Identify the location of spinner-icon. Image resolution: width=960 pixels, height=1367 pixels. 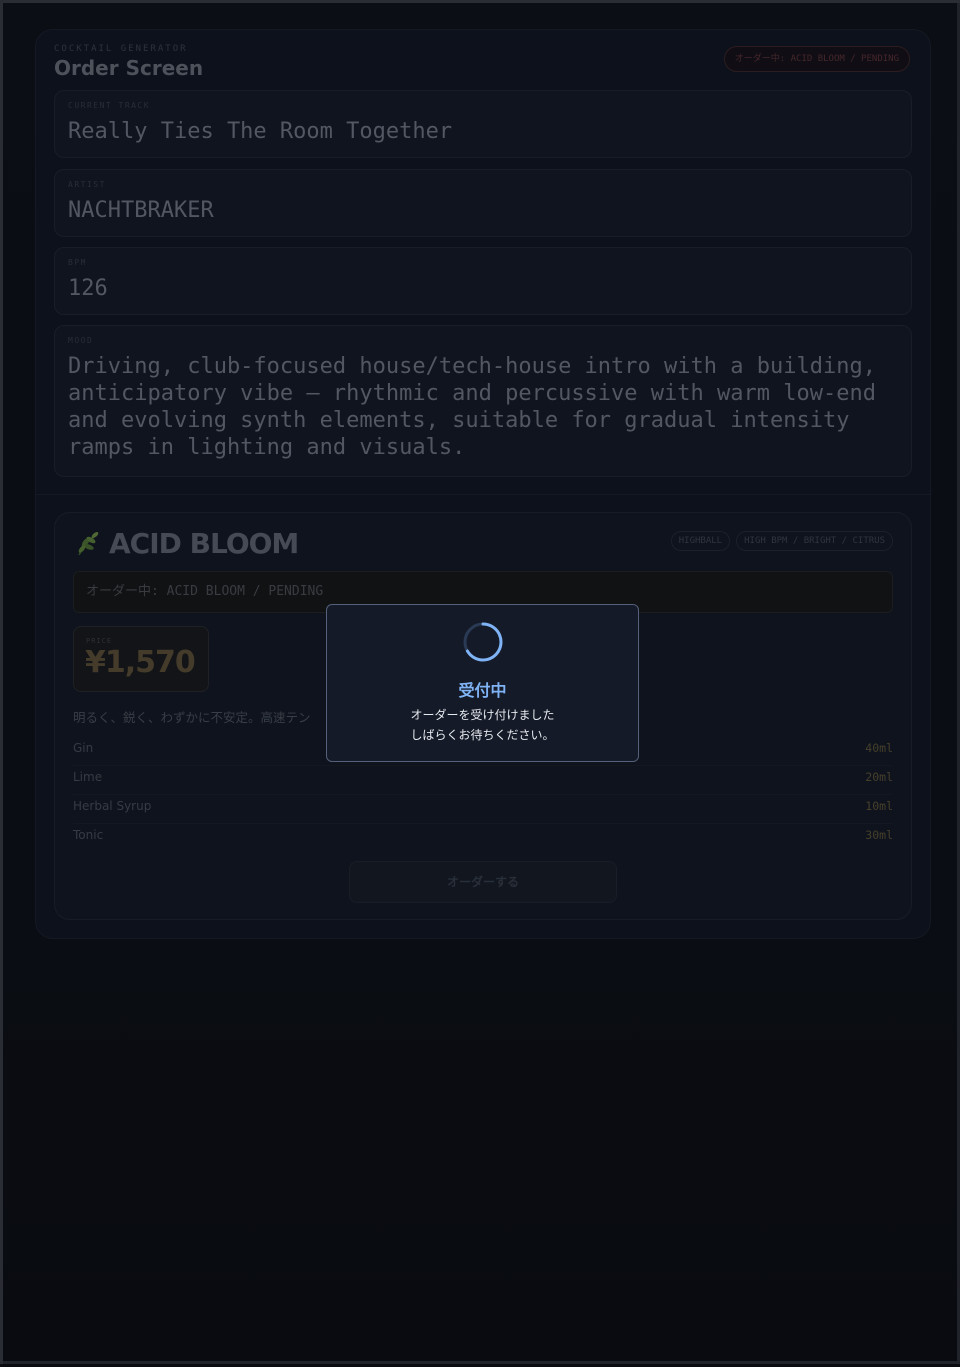
(483, 642).